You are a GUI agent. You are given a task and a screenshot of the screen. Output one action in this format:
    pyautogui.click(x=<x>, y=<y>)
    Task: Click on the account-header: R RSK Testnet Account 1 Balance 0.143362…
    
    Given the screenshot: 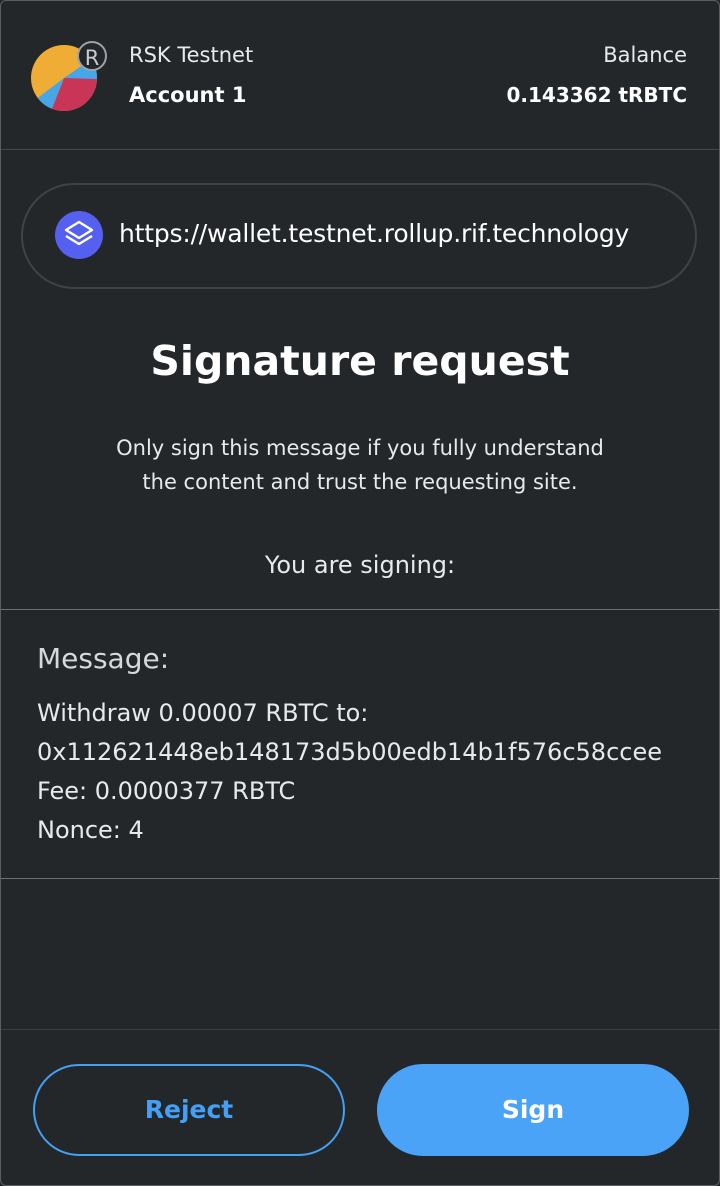 What is the action you would take?
    pyautogui.click(x=360, y=75)
    